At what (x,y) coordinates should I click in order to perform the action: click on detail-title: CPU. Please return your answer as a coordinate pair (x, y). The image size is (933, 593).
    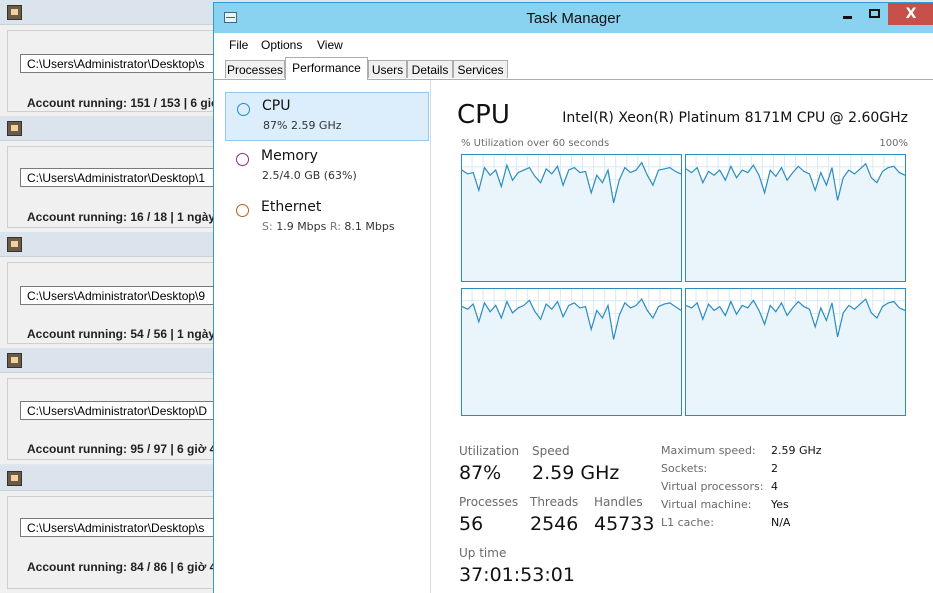
    Looking at the image, I should click on (483, 115).